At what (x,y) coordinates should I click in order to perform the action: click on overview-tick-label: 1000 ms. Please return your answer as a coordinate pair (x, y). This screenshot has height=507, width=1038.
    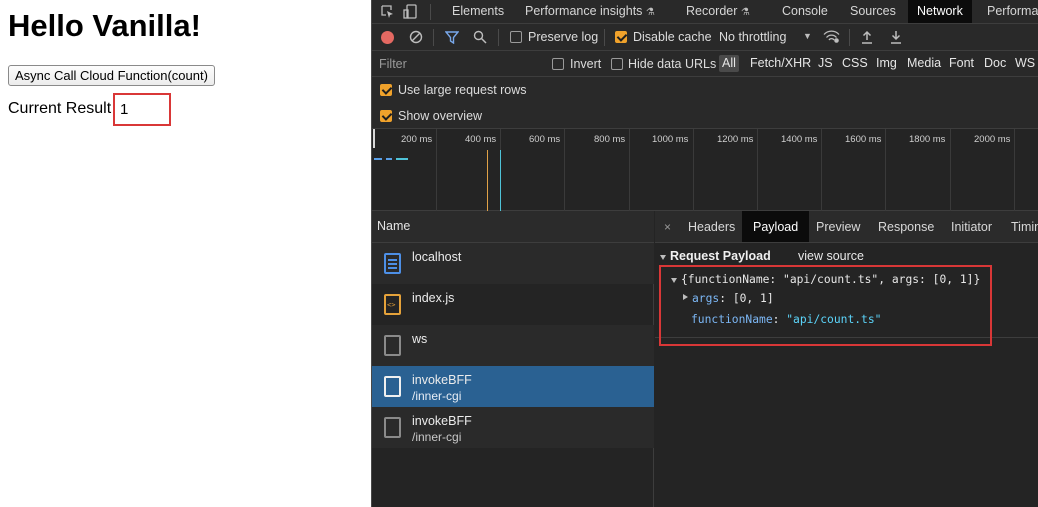
    Looking at the image, I should click on (670, 139).